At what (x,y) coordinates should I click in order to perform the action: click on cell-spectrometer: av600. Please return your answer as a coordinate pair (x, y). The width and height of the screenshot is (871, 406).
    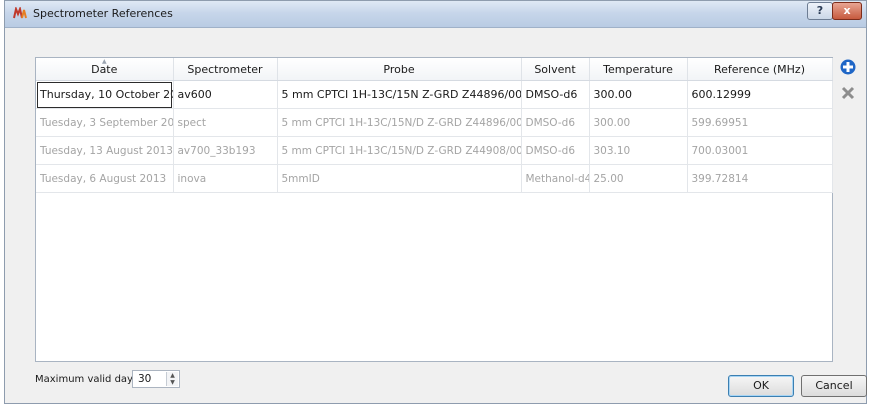
    Looking at the image, I should click on (225, 94).